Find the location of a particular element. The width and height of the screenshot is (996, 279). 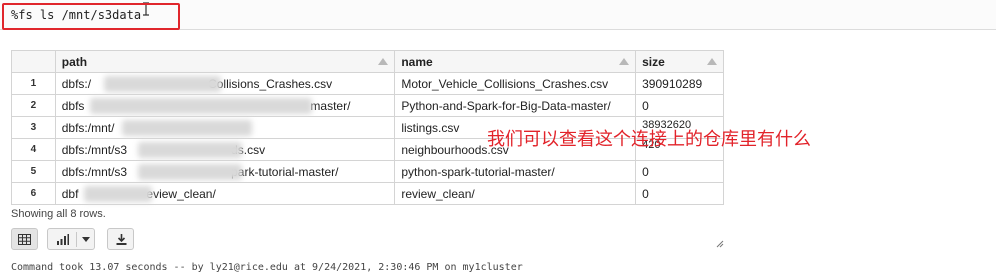

path-cell: dbfs:/mnt/ is located at coordinates (225, 127).